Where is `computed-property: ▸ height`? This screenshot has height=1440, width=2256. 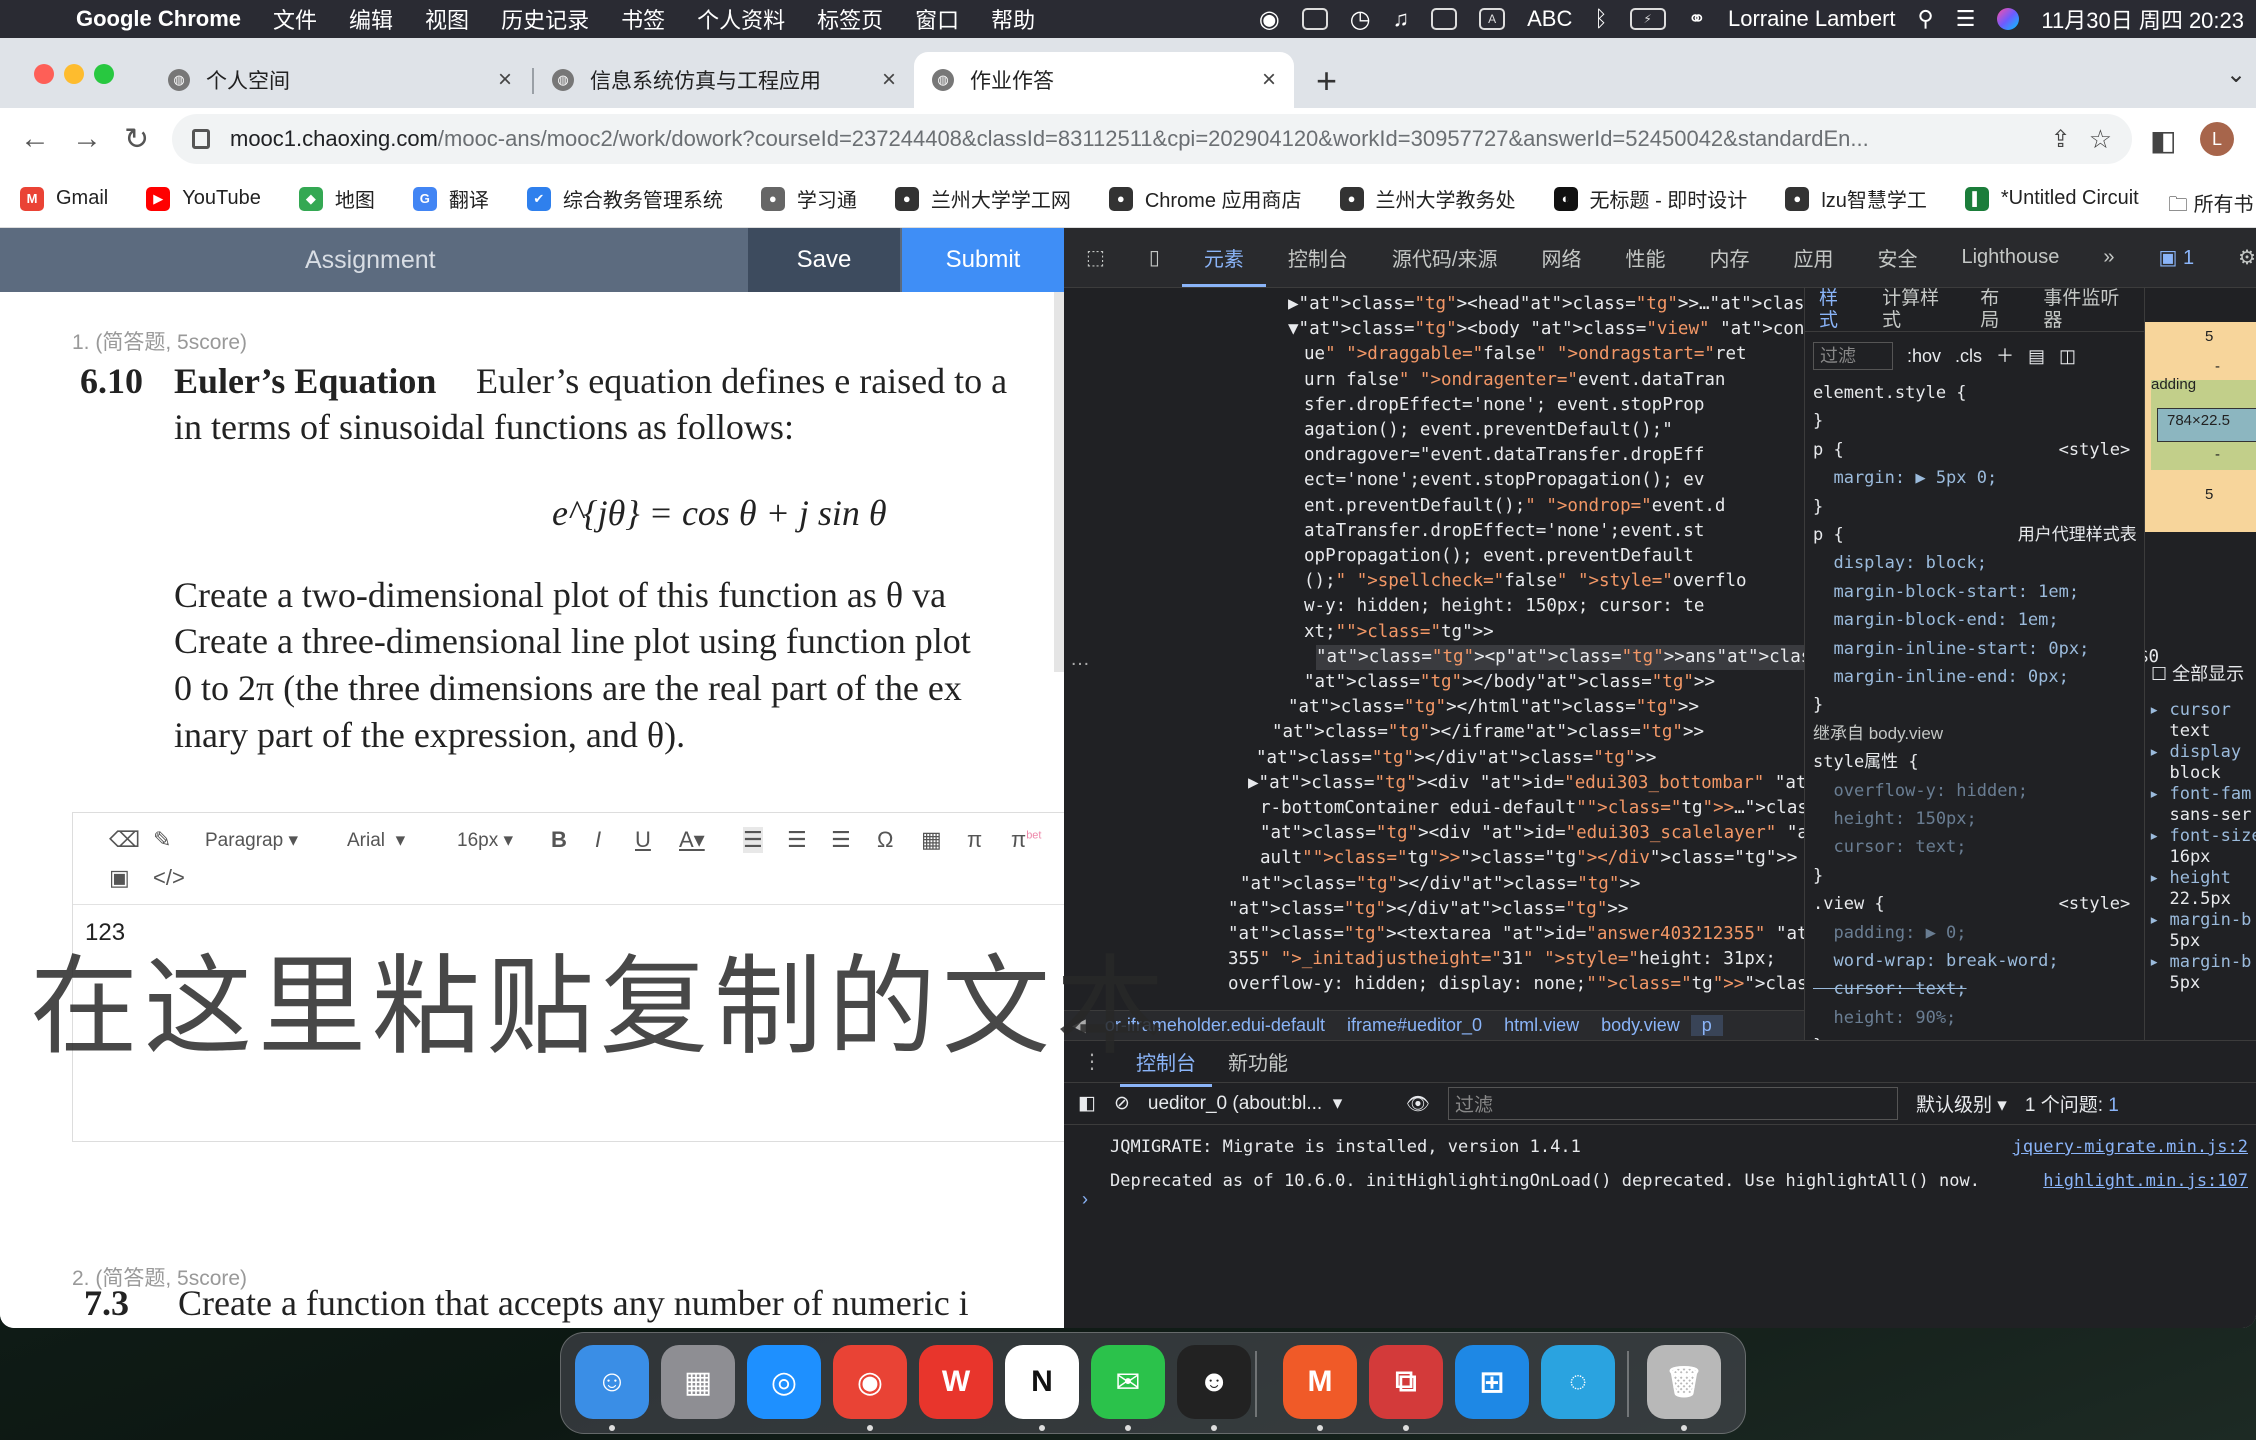 computed-property: ▸ height is located at coordinates (2202, 878).